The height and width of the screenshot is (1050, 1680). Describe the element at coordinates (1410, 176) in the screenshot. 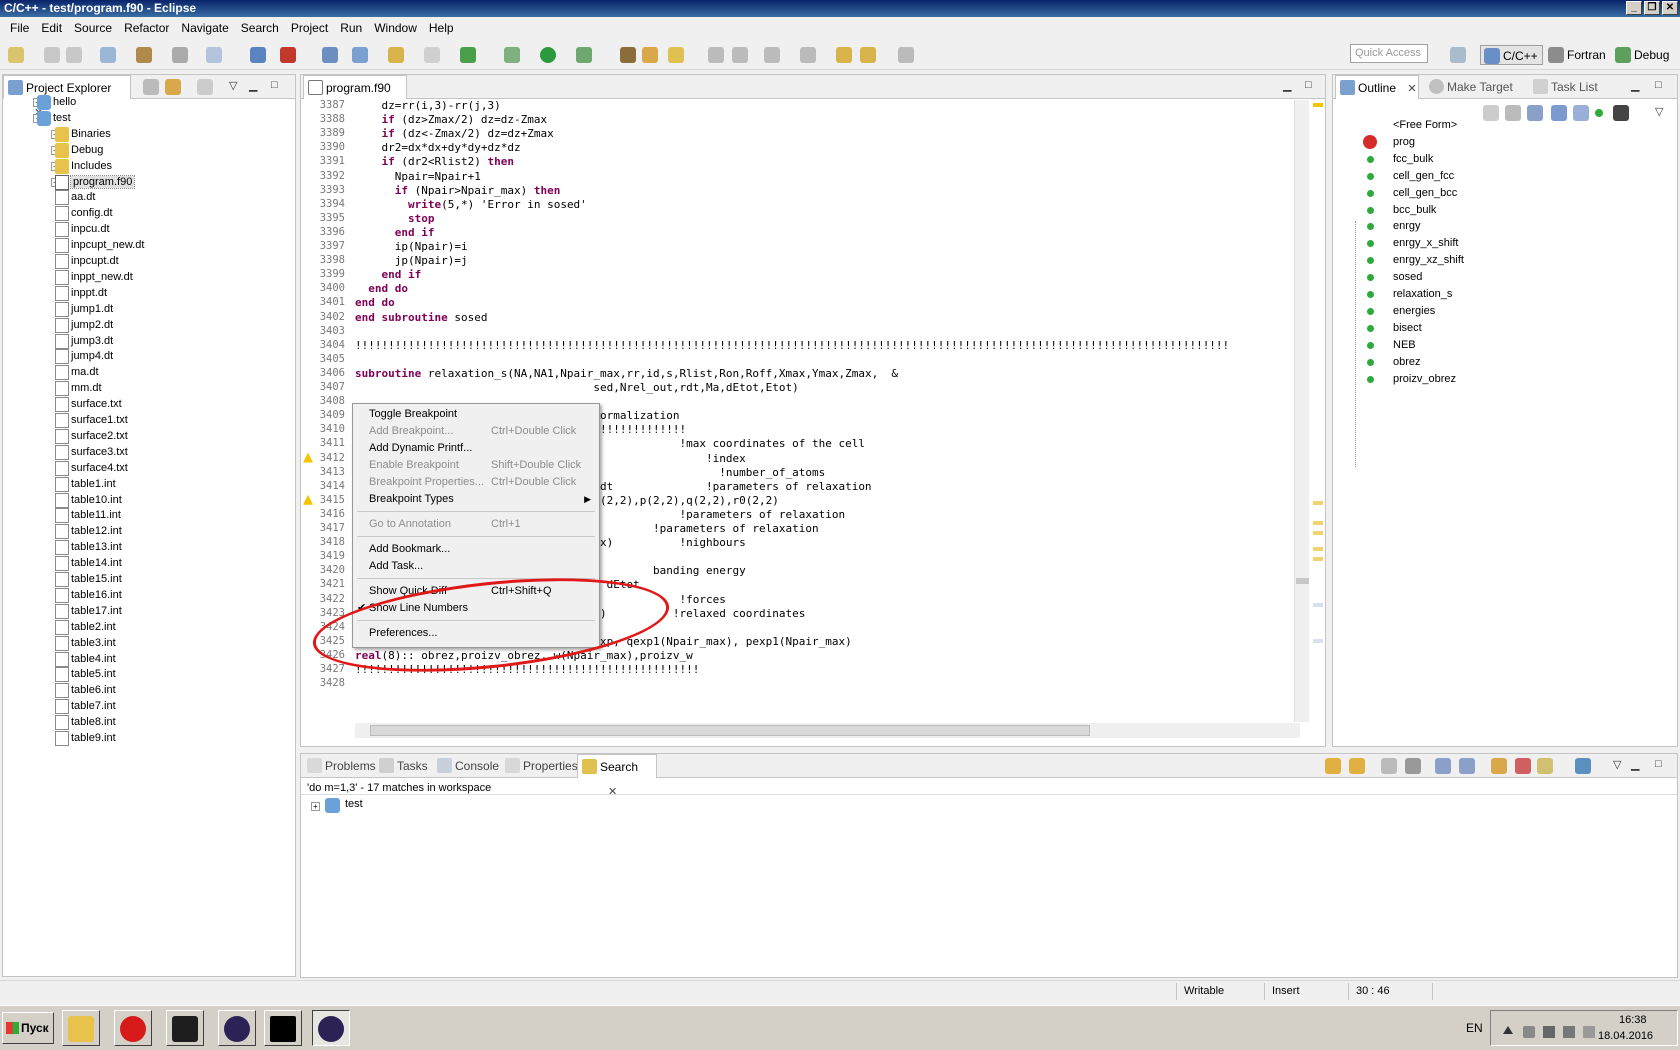

I see `outline-item-cell_gen_fcc: cell_gen_fcc` at that location.